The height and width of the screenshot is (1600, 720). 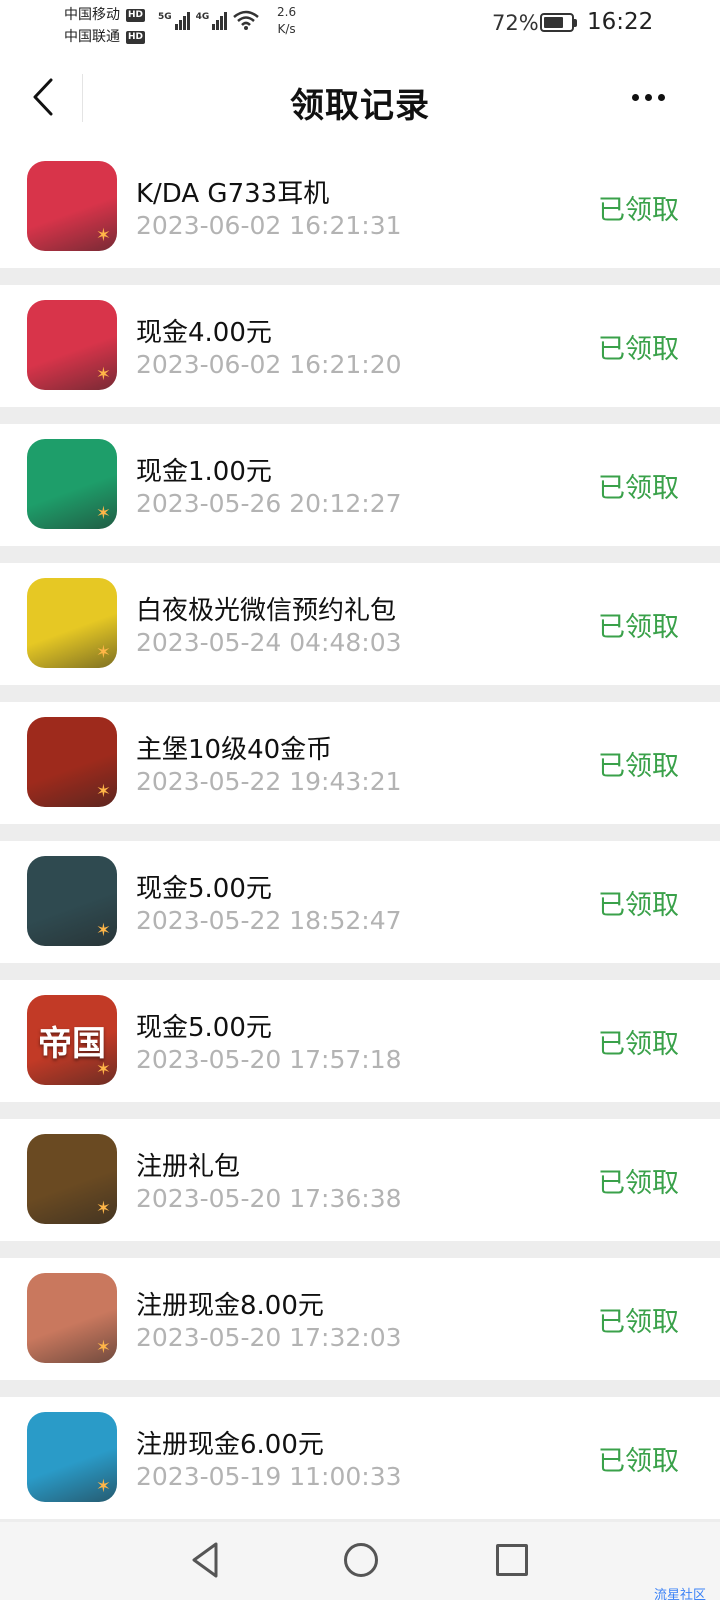 What do you see at coordinates (92, 37) in the screenshot?
I see `carrier-2: 中国联通` at bounding box center [92, 37].